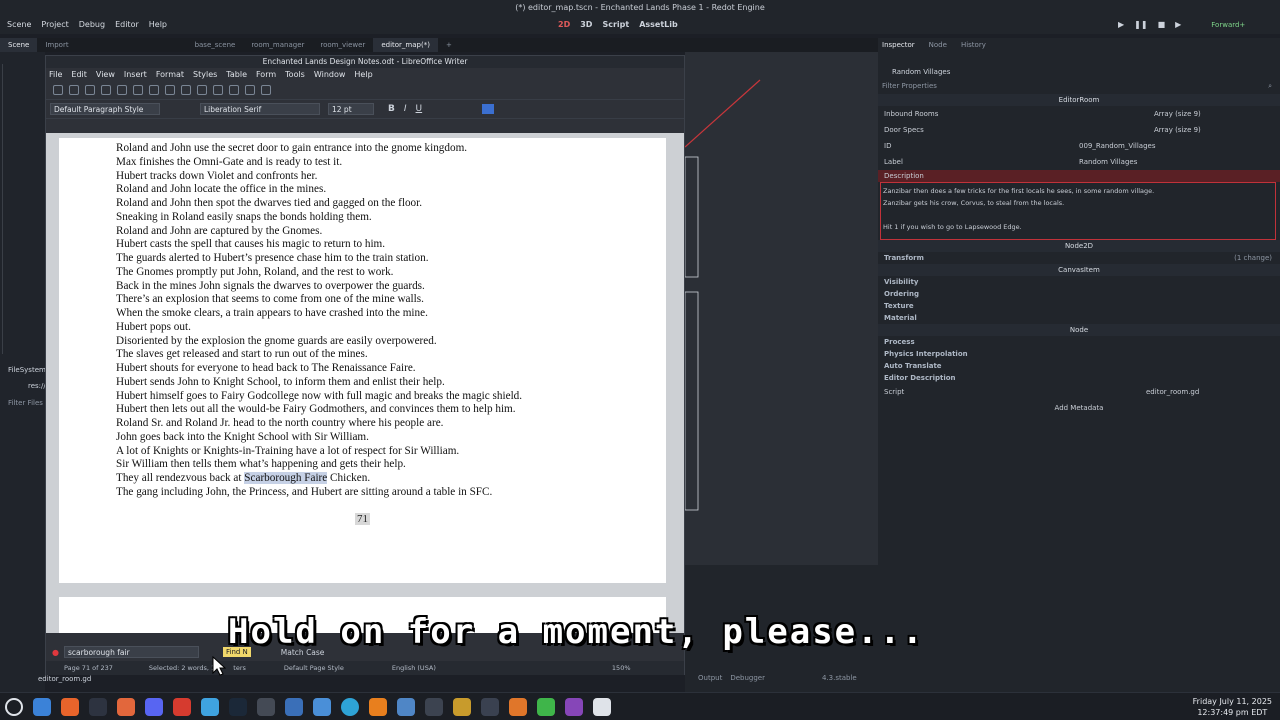 The height and width of the screenshot is (720, 1280). What do you see at coordinates (74, 90) in the screenshot?
I see `open-icon` at bounding box center [74, 90].